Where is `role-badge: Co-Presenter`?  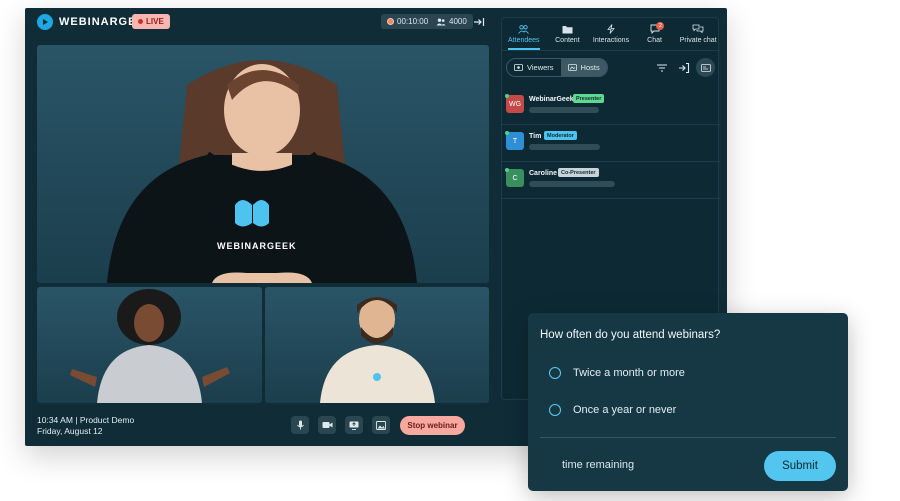 role-badge: Co-Presenter is located at coordinates (578, 172).